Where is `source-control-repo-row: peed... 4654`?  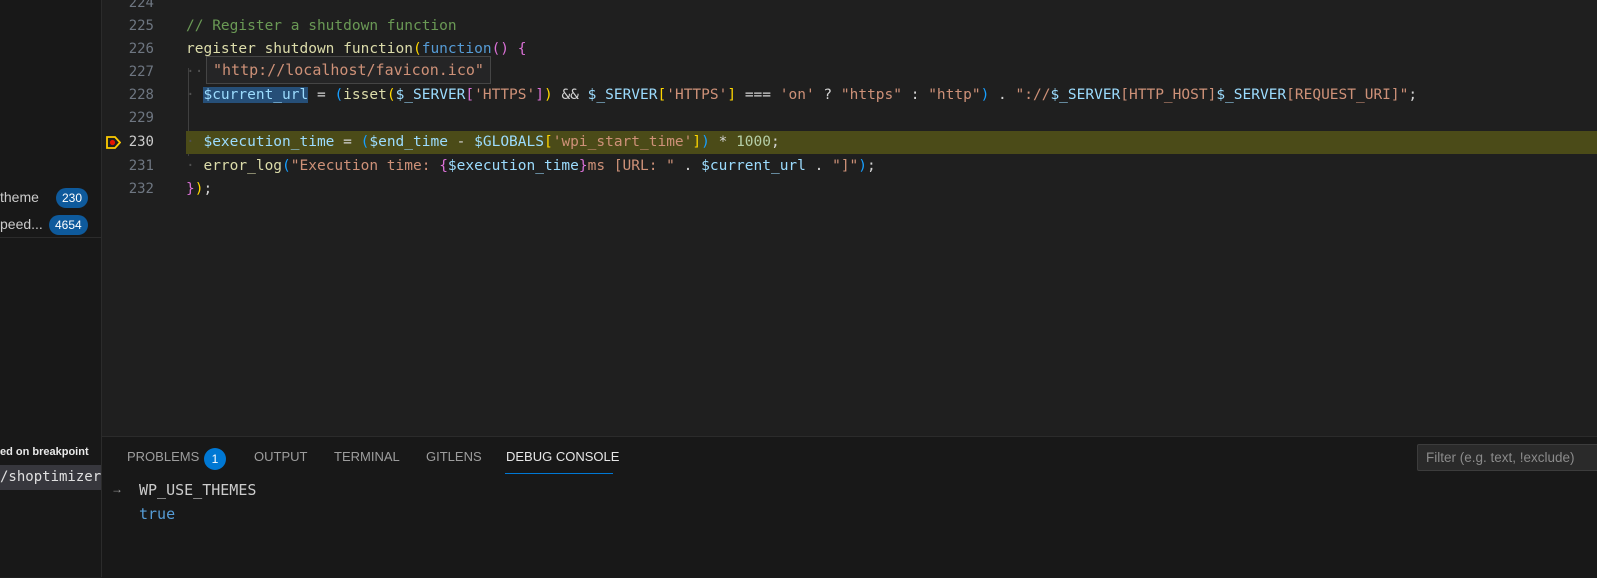 source-control-repo-row: peed... 4654 is located at coordinates (50, 225).